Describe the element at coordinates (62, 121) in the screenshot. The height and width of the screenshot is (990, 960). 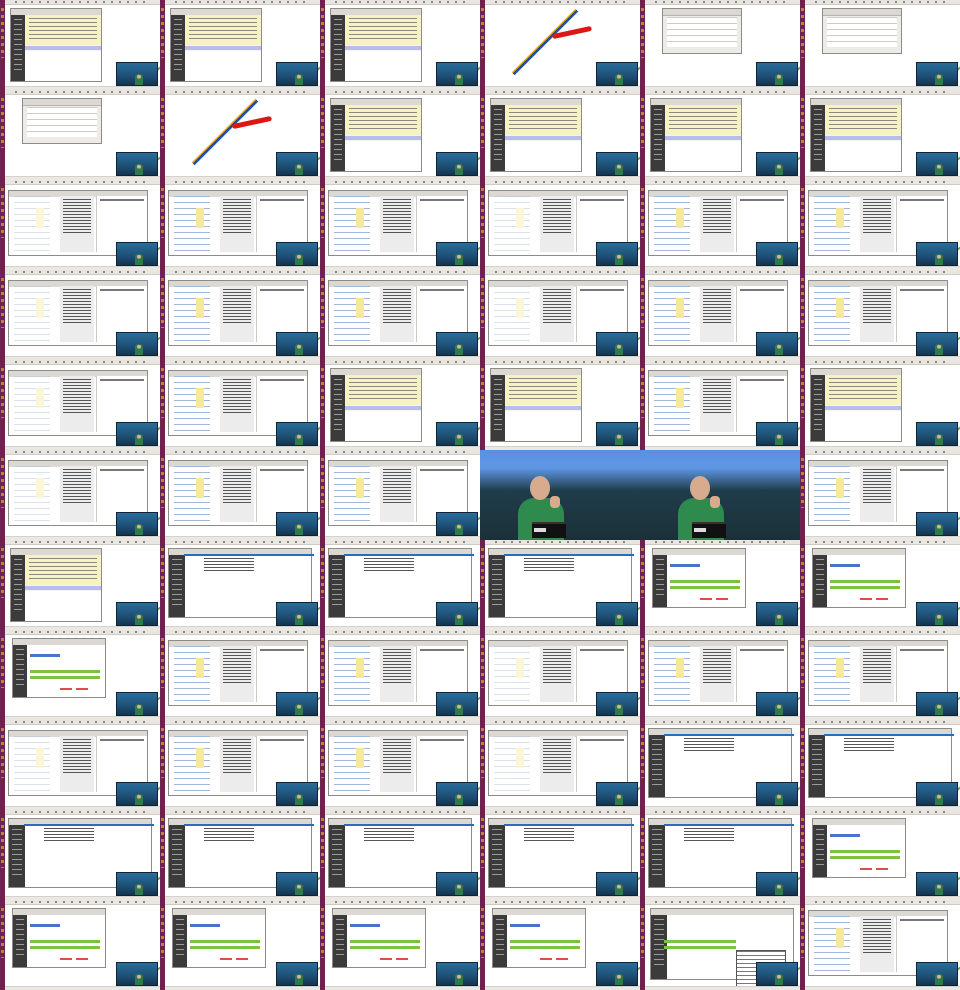
I see `app-window` at that location.